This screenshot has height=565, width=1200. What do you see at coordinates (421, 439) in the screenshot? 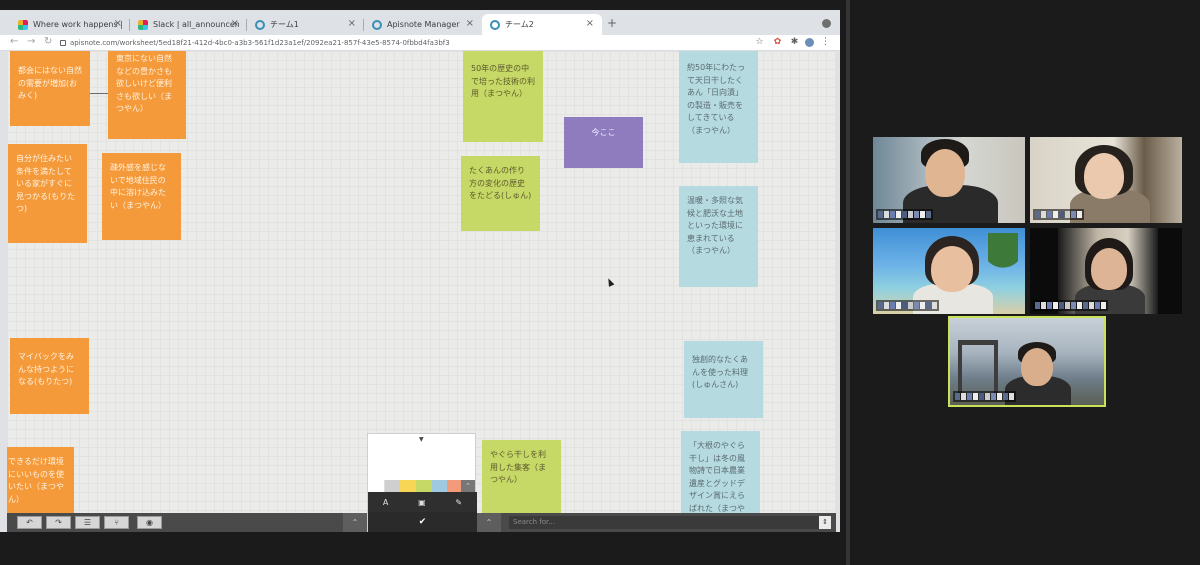
I see `caret-down-icon: ▼` at bounding box center [421, 439].